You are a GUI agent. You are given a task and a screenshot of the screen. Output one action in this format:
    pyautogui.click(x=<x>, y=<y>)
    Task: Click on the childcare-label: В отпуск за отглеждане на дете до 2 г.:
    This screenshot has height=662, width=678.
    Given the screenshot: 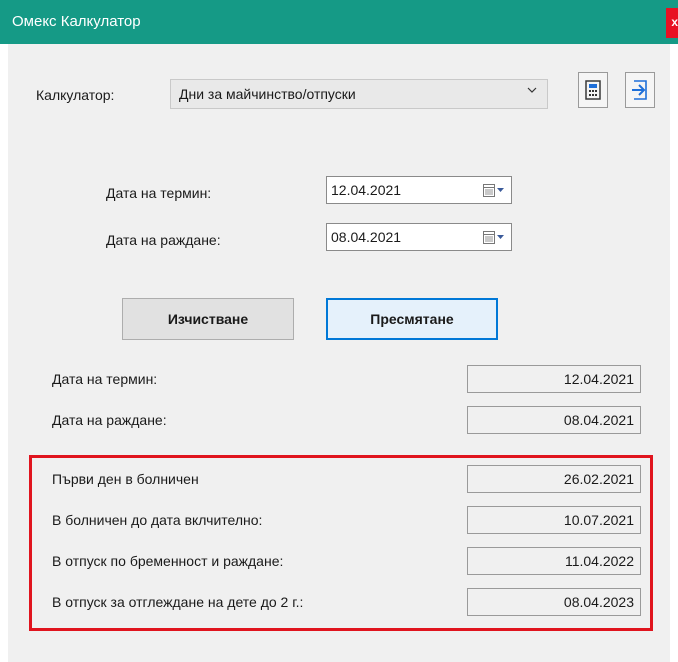 What is the action you would take?
    pyautogui.click(x=178, y=602)
    